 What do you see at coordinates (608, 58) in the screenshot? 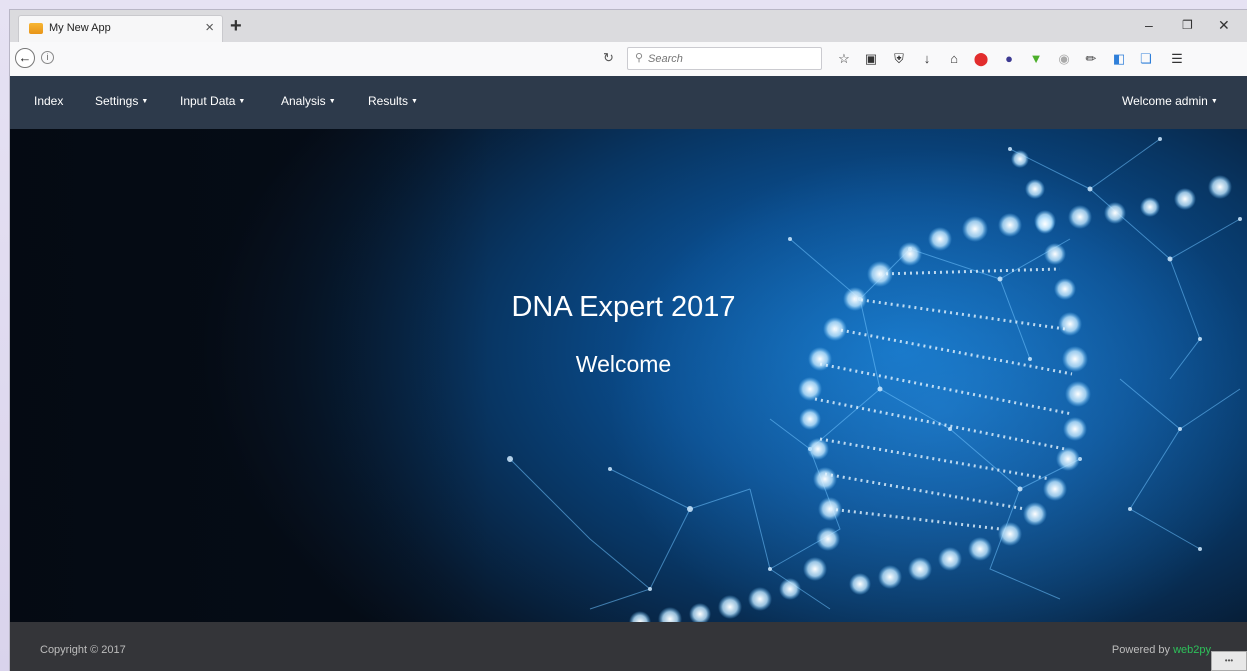
I see `reload-icon: ↻` at bounding box center [608, 58].